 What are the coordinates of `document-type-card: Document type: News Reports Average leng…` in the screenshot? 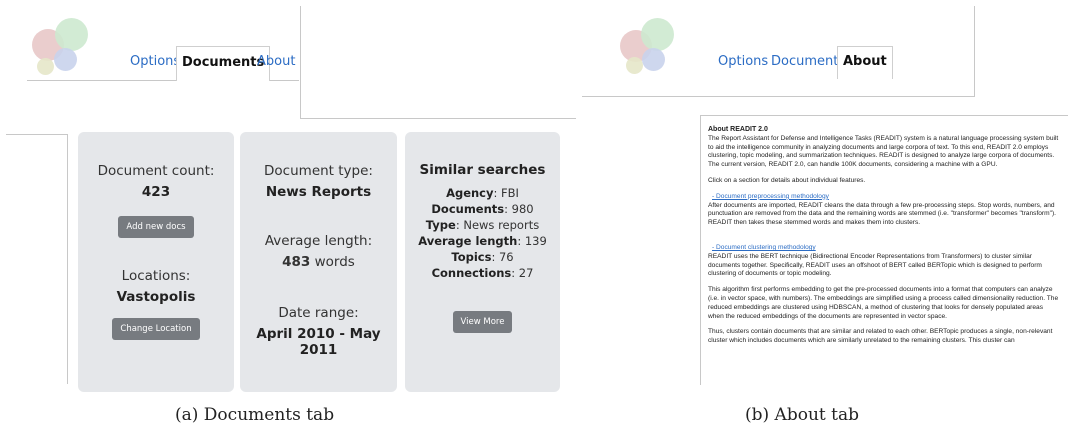 It's located at (318, 262).